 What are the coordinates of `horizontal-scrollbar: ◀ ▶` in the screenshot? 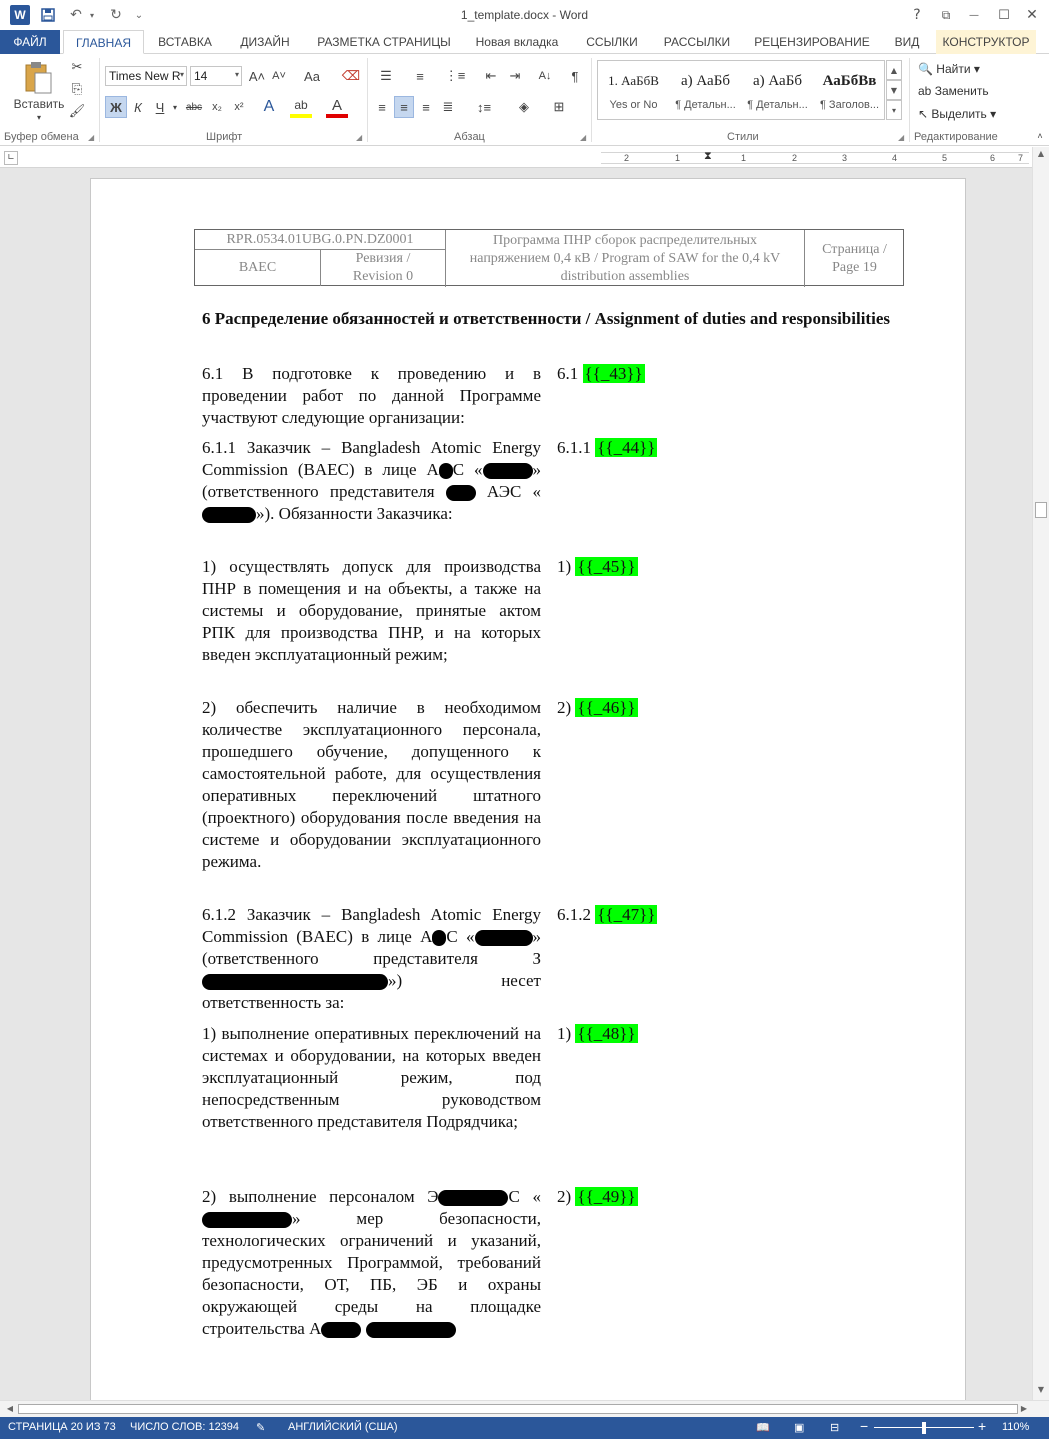 It's located at (524, 1408).